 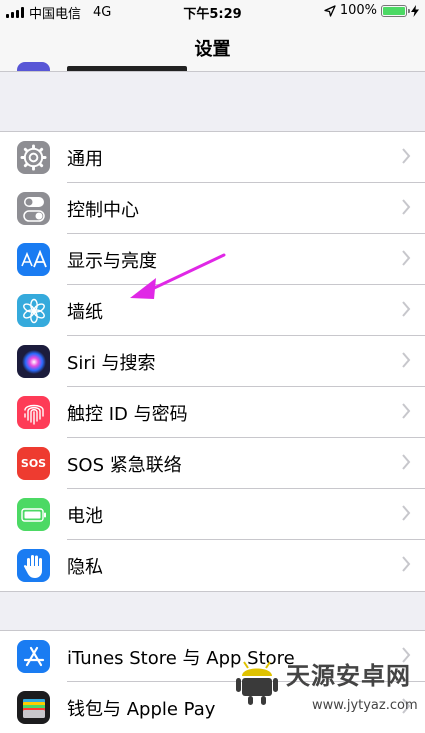 What do you see at coordinates (348, 676) in the screenshot?
I see `watermark-title: 天源安卓网` at bounding box center [348, 676].